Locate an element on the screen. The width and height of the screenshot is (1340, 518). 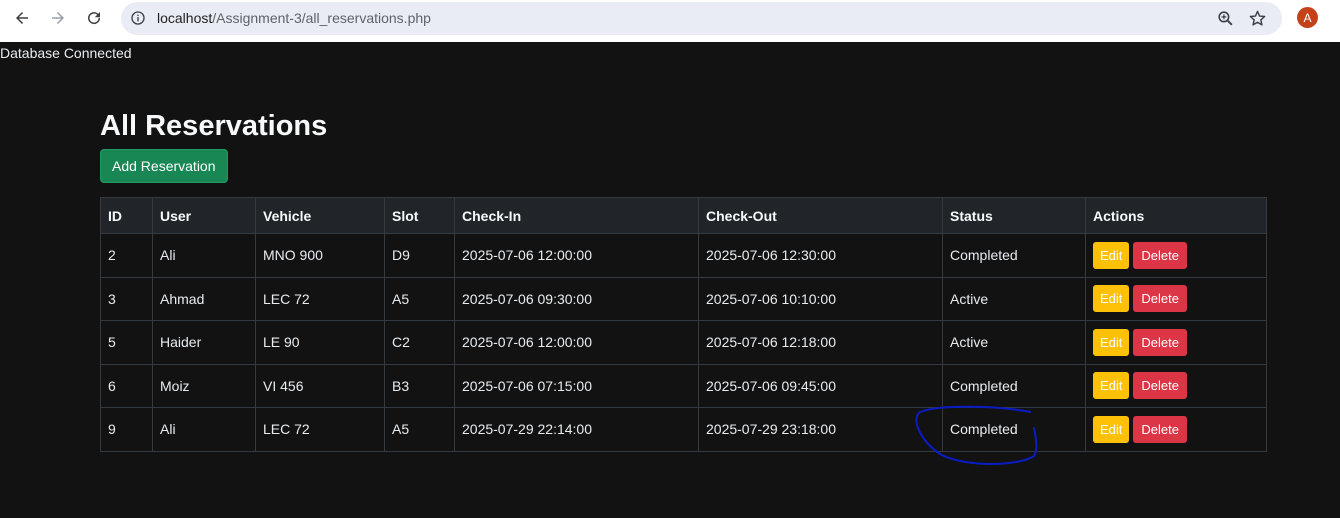
cell-check-in: 2025-07-29 22:14:00 is located at coordinates (576, 429).